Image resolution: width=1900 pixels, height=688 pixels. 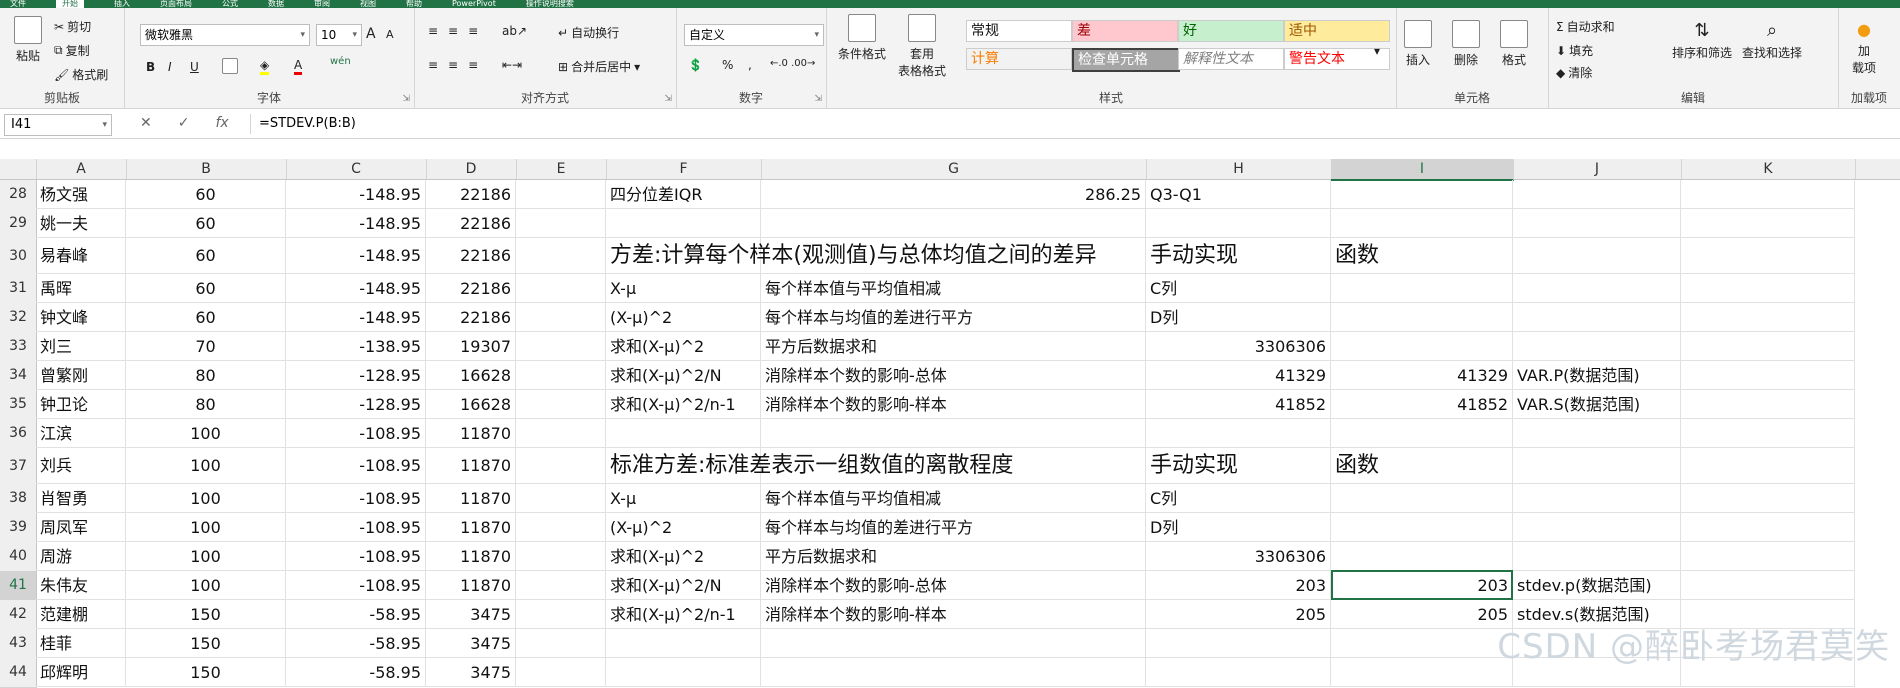 I want to click on cell-a44: 邱辉明, so click(x=81, y=672).